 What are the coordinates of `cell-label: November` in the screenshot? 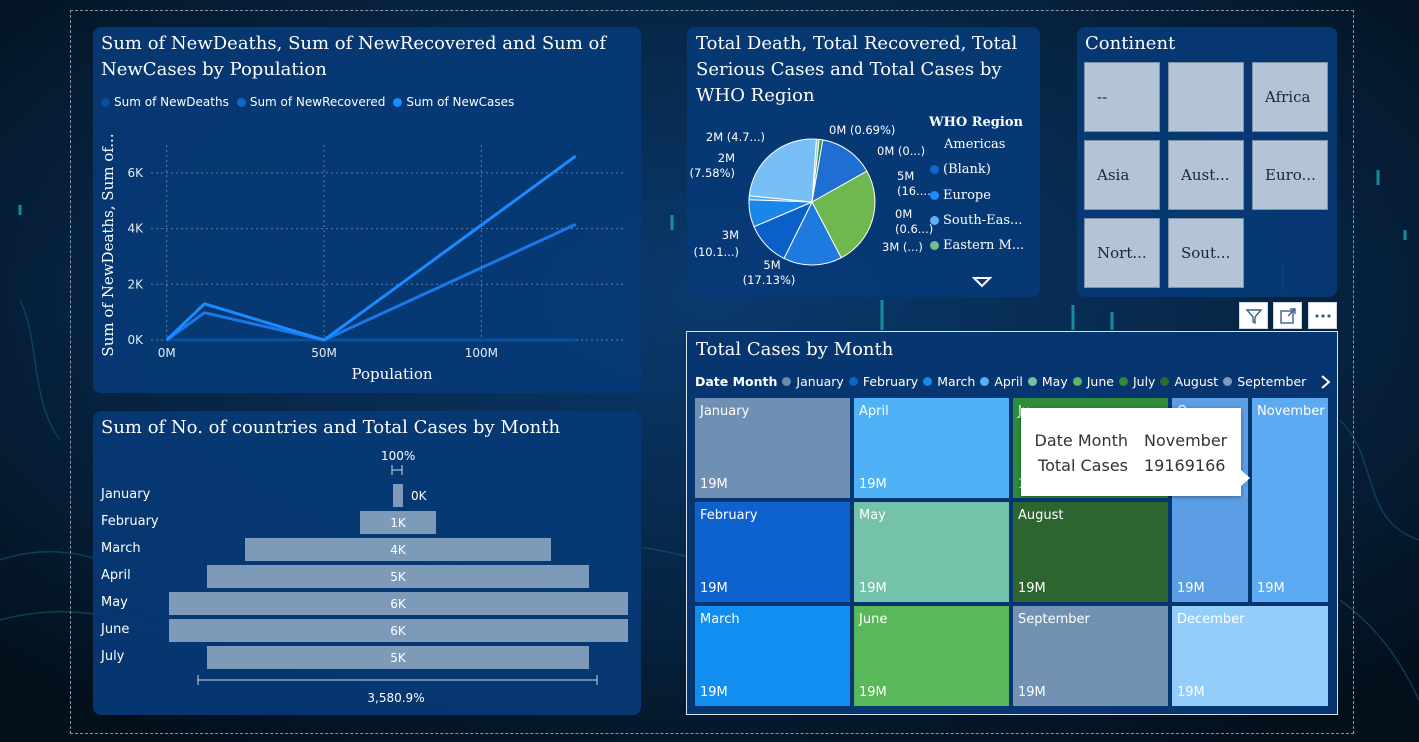 It's located at (1291, 411).